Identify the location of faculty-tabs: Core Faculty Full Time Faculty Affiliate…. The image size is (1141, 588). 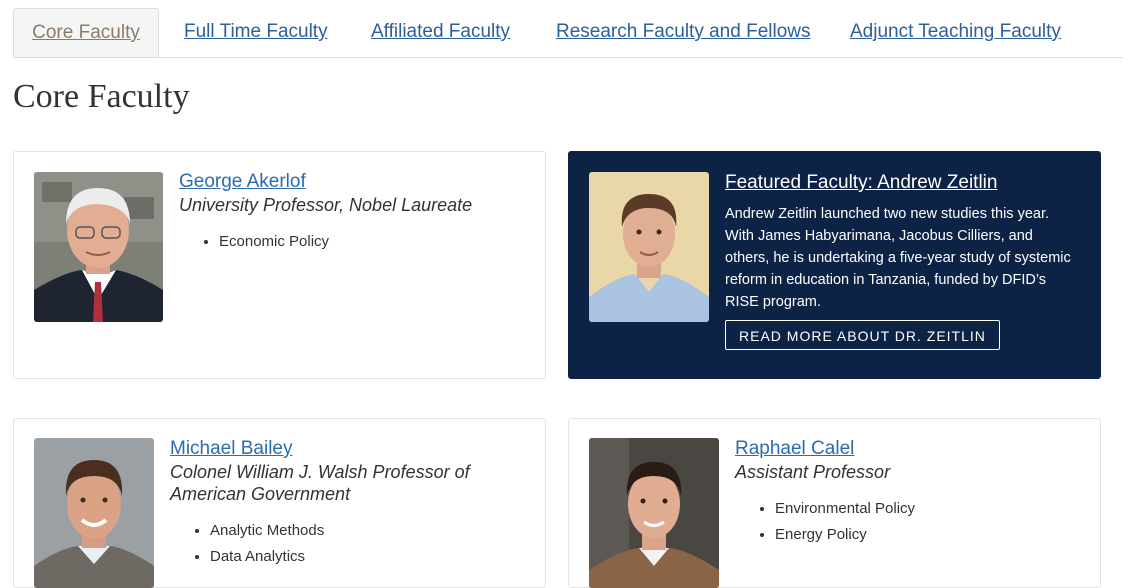
(568, 33).